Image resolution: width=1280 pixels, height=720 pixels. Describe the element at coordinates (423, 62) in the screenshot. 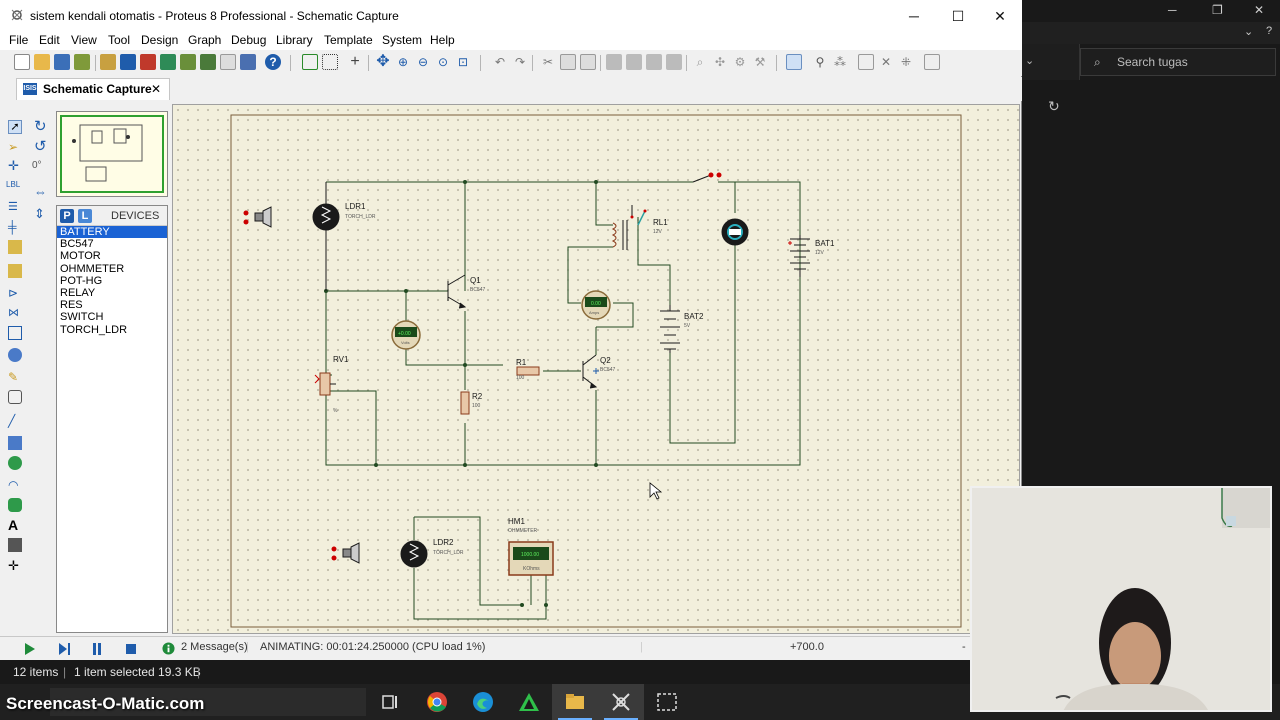

I see `zoom-out-icon: ⊖` at that location.